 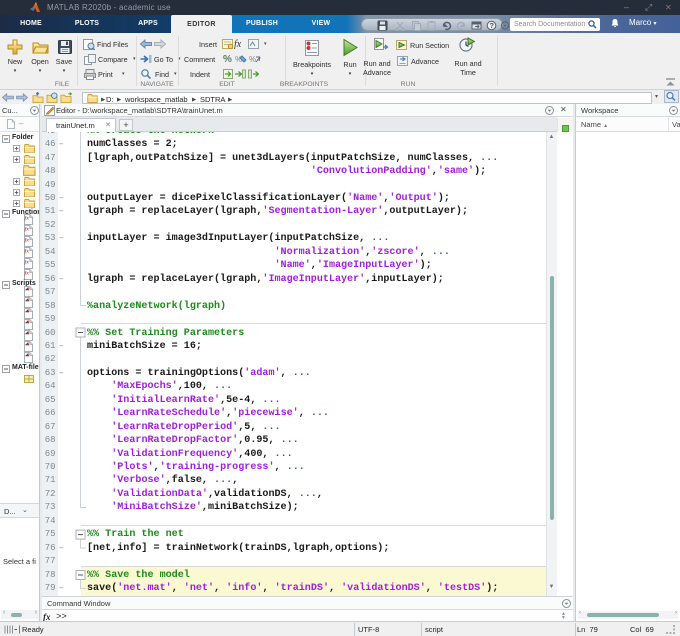 What do you see at coordinates (238, 44) in the screenshot?
I see `svg-text: fx` at bounding box center [238, 44].